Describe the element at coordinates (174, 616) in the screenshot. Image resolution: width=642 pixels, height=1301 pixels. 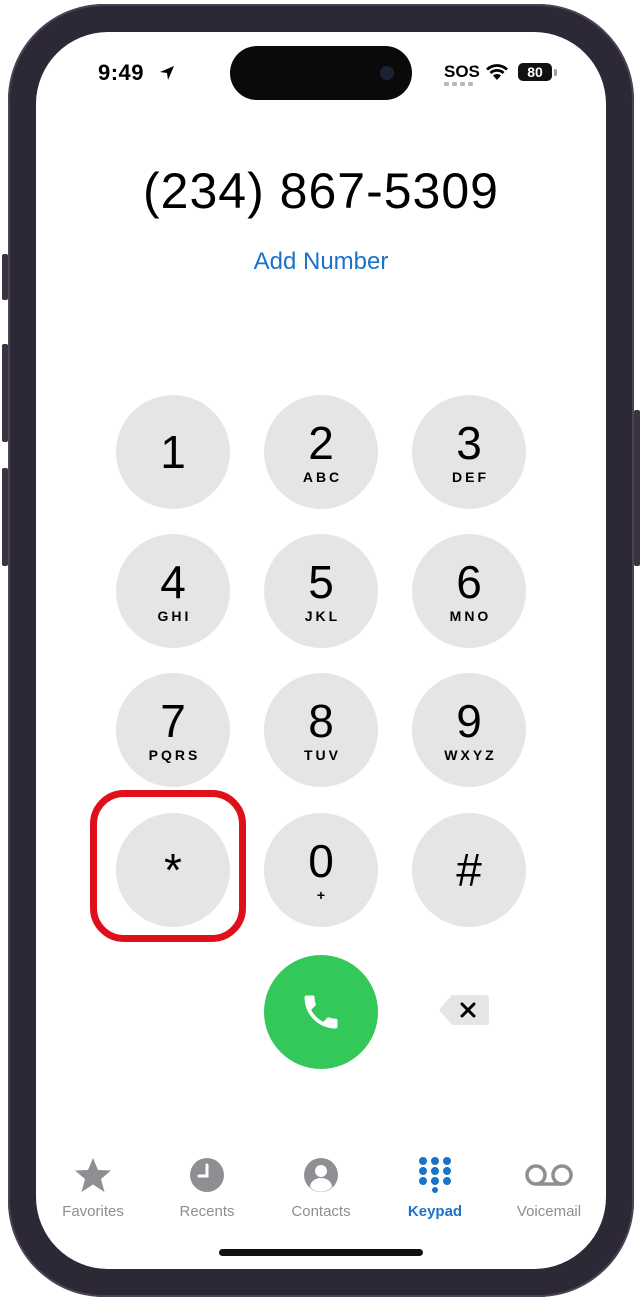
I see `key-letters: GHI` at that location.